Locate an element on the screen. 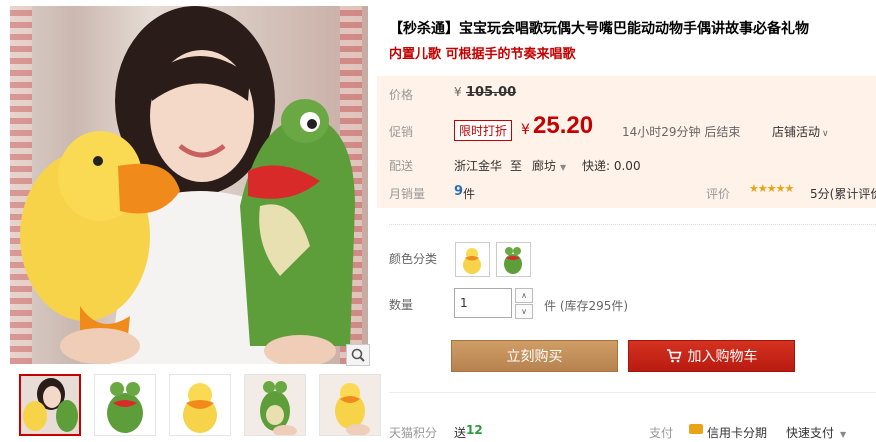 The width and height of the screenshot is (876, 442). cart-icon is located at coordinates (674, 356).